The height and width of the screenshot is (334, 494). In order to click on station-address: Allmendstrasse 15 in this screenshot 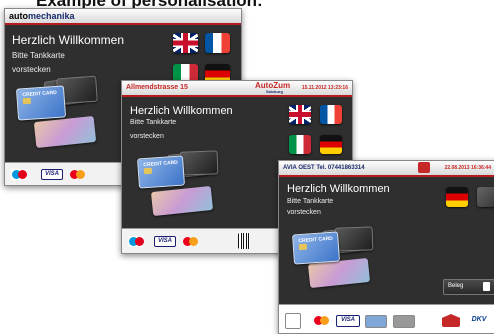, I will do `click(157, 87)`.